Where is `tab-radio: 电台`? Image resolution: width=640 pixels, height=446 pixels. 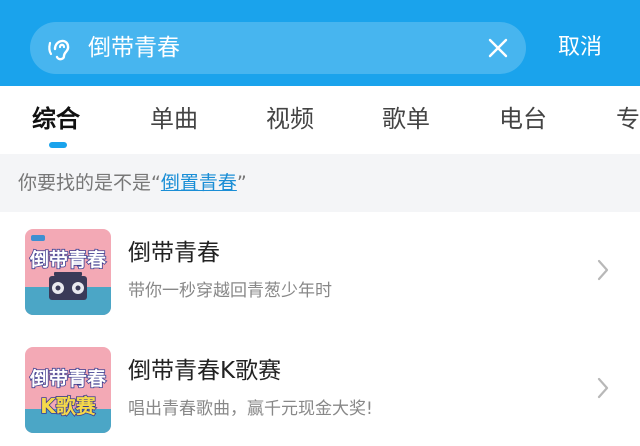 tab-radio: 电台 is located at coordinates (523, 119).